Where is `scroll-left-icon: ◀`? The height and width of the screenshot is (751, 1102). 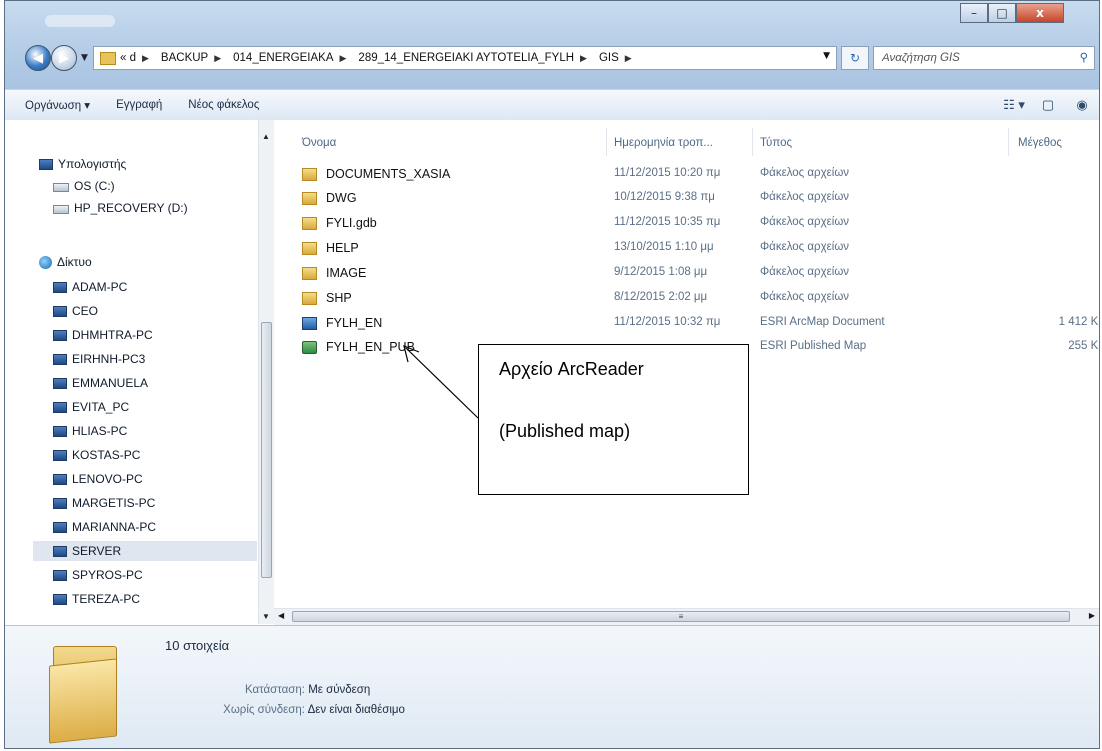 scroll-left-icon: ◀ is located at coordinates (281, 615).